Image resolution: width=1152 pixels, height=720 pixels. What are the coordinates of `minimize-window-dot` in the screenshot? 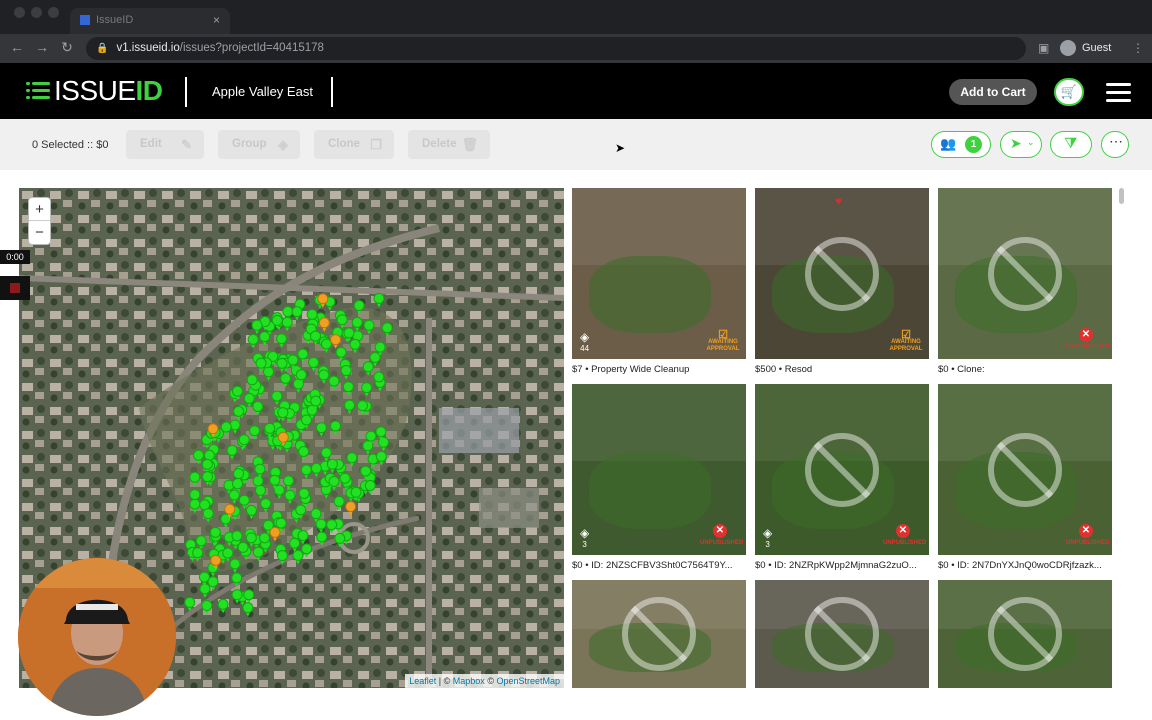 It's located at (36, 12).